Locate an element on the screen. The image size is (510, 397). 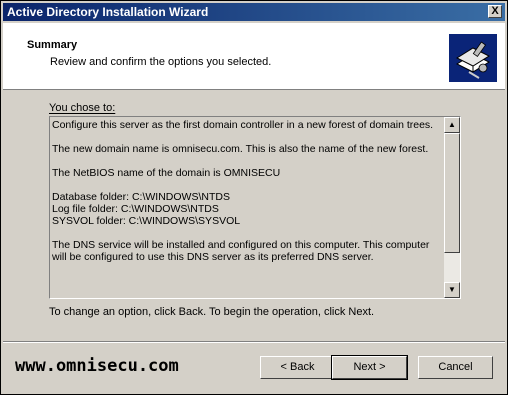
page-title: Summary is located at coordinates (52, 45).